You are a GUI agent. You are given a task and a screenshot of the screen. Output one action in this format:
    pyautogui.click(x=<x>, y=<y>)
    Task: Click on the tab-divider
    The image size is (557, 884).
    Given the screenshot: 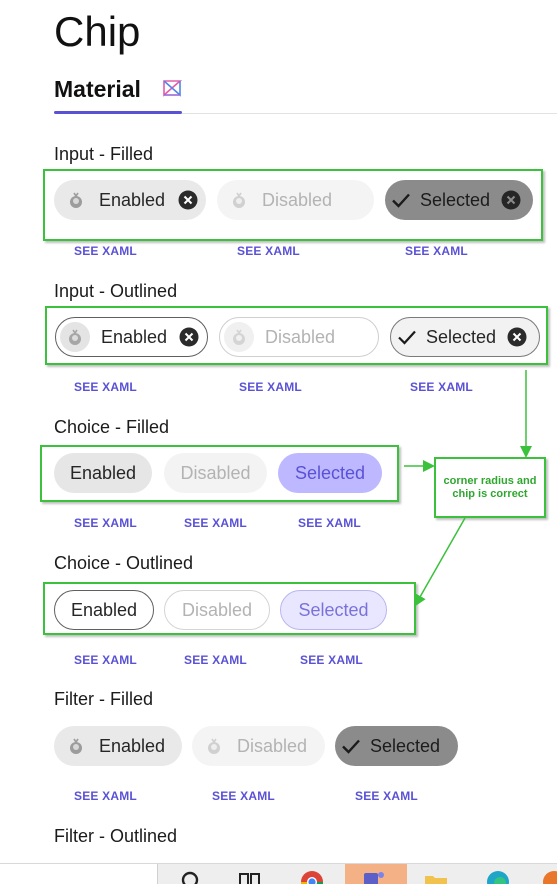 What is the action you would take?
    pyautogui.click(x=369, y=113)
    